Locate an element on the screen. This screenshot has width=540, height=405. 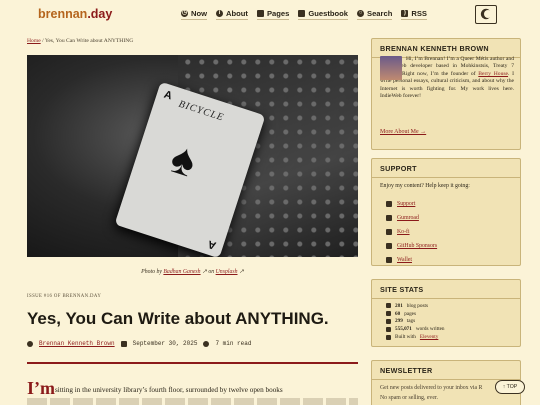
nav-guestbook-label: Guestbook is located at coordinates (328, 13).